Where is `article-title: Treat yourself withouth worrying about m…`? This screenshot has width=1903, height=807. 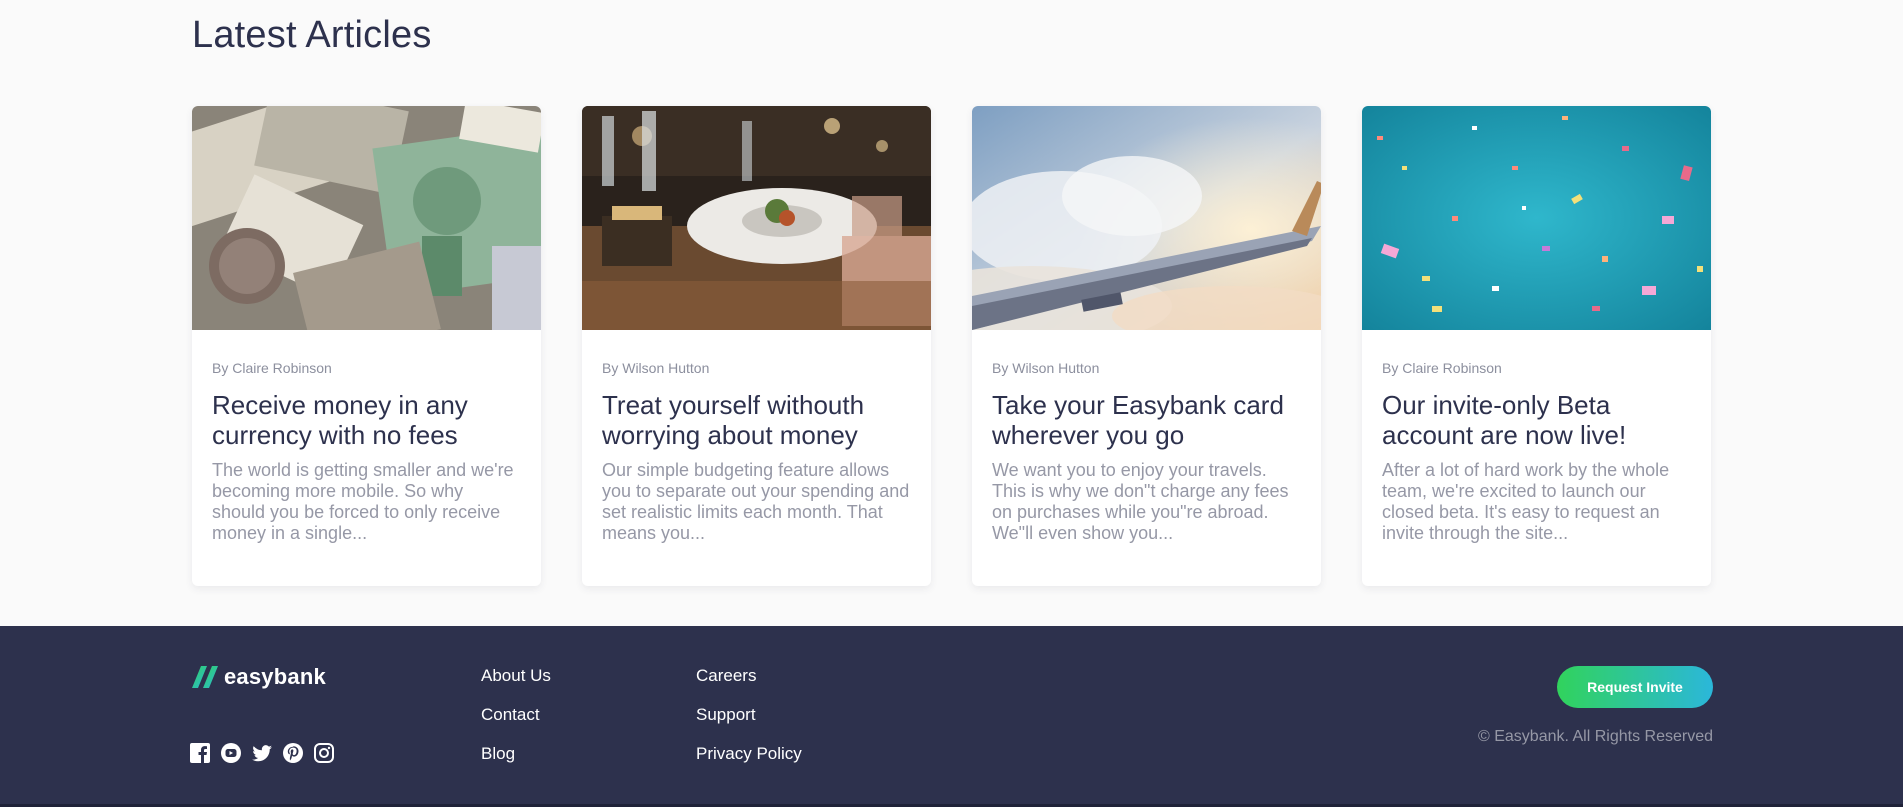 article-title: Treat yourself withouth worrying about m… is located at coordinates (756, 420).